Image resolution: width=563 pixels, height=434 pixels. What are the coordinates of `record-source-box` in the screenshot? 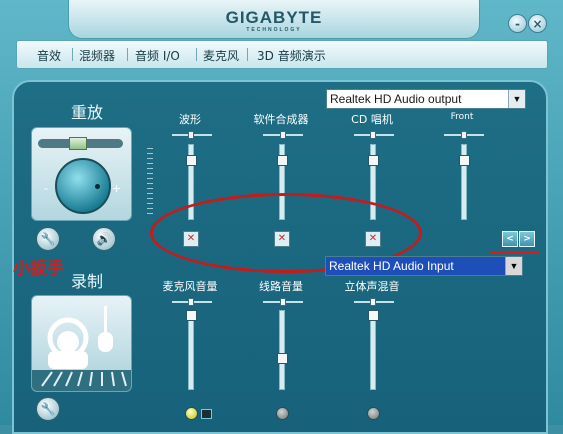 It's located at (81, 343).